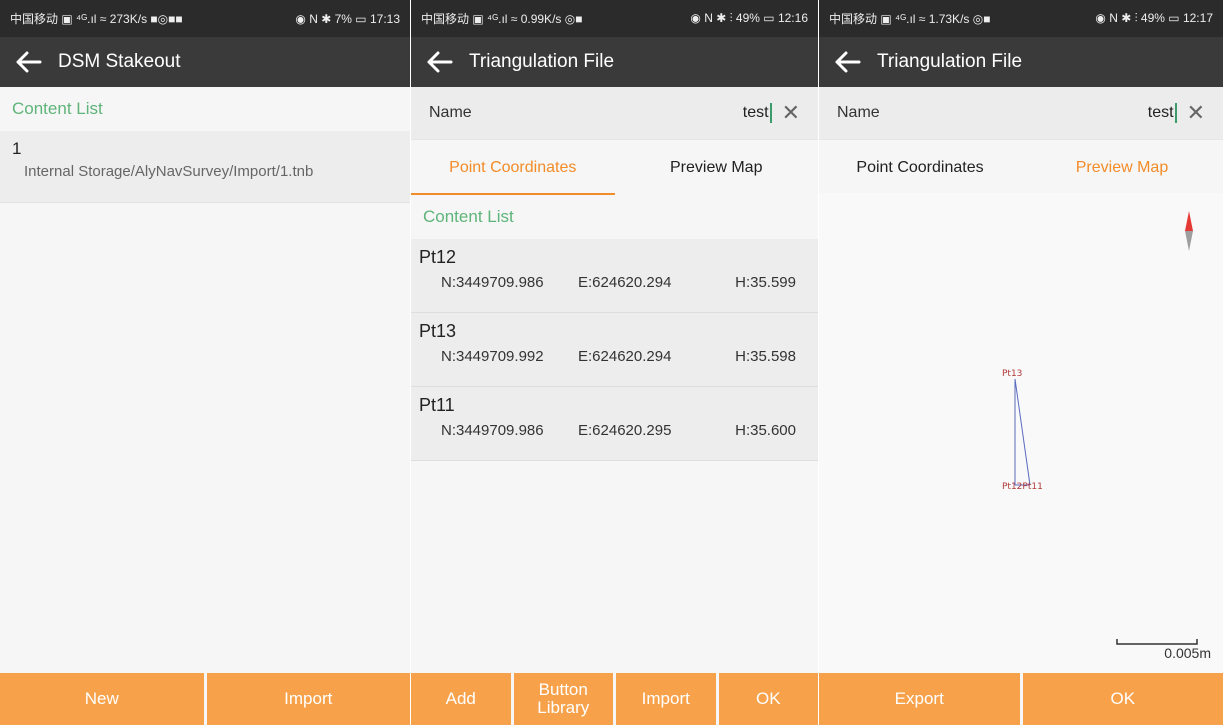  I want to click on button-library-label: Button Library, so click(563, 698).